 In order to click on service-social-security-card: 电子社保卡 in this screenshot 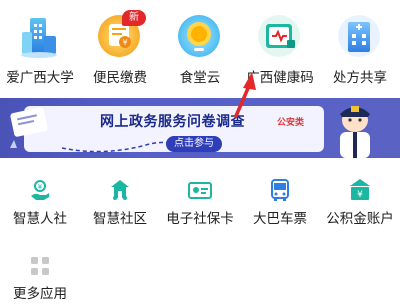, I will do `click(200, 200)`.